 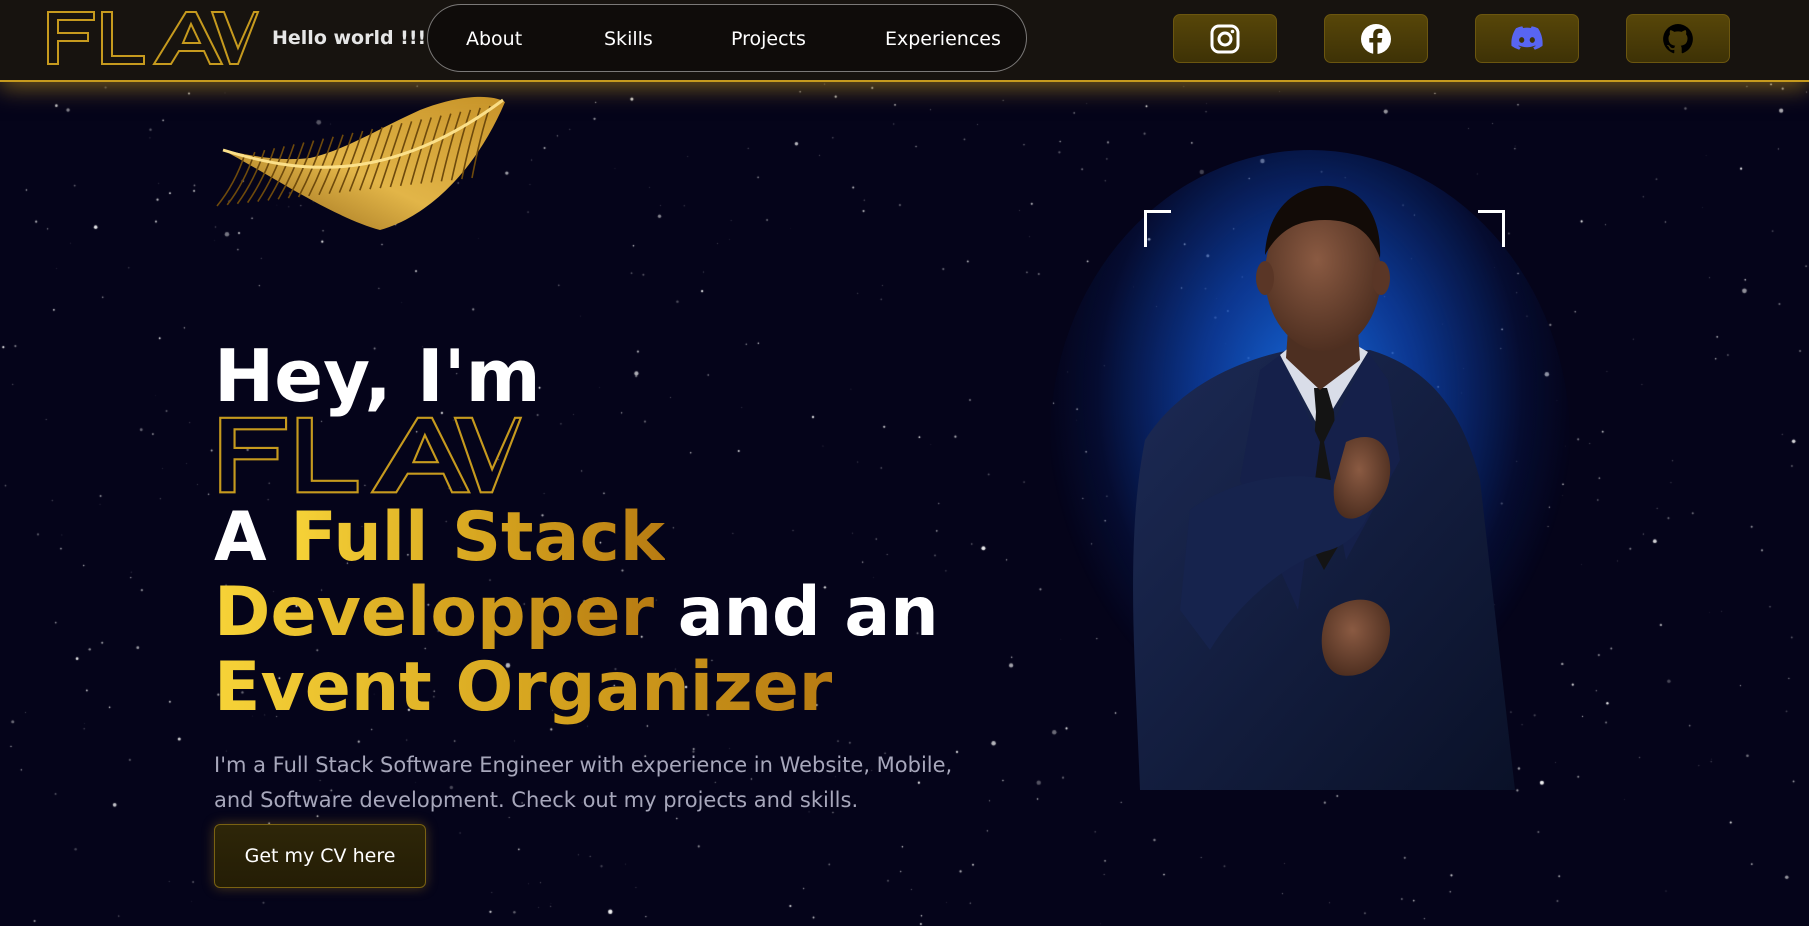 What do you see at coordinates (1324, 487) in the screenshot?
I see `profile-portrait` at bounding box center [1324, 487].